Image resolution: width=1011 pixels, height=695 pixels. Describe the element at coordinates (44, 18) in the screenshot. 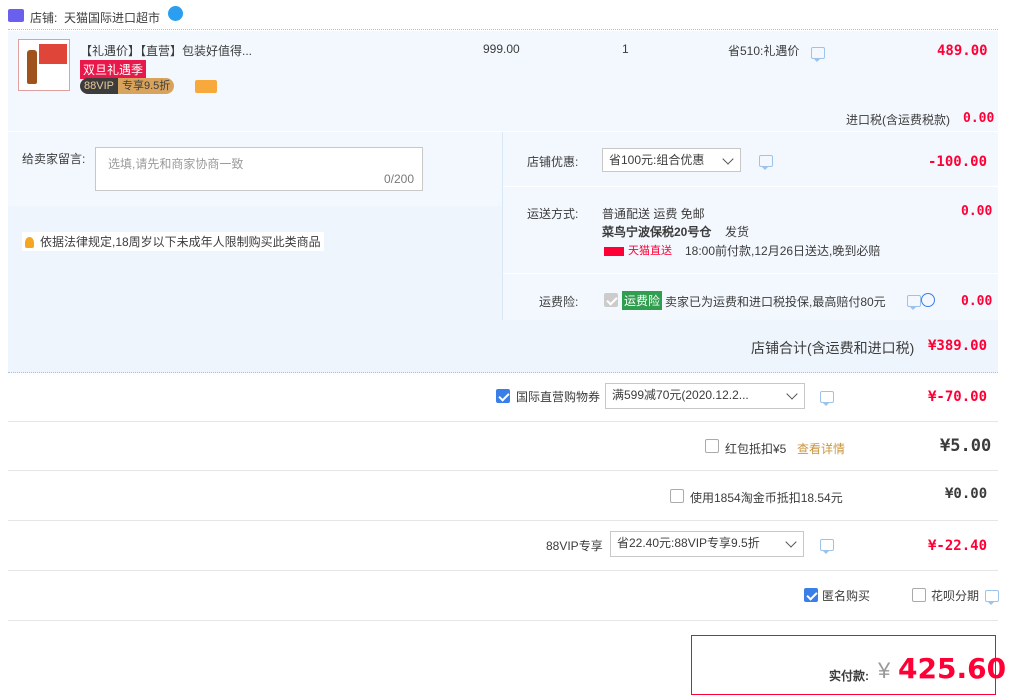

I see `store-label: 店铺:` at that location.